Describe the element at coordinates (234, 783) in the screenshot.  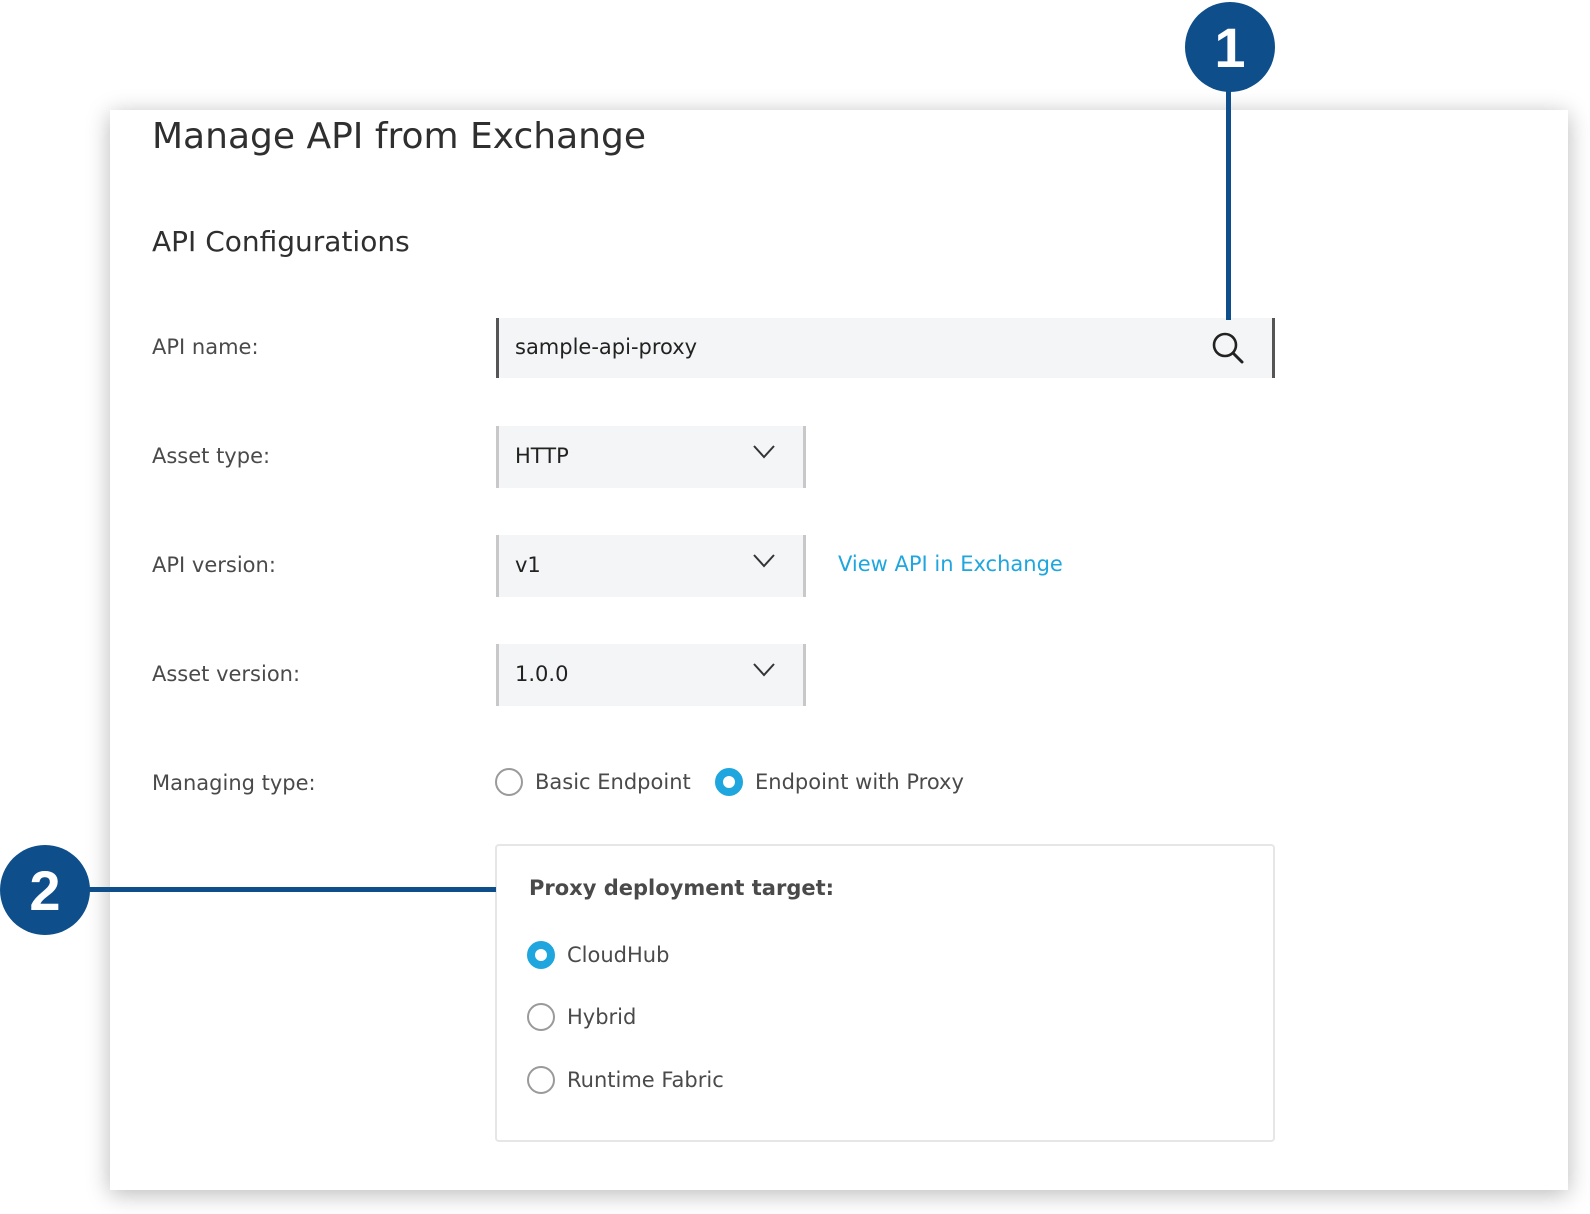
I see `managing-type-label: Managing type:` at that location.